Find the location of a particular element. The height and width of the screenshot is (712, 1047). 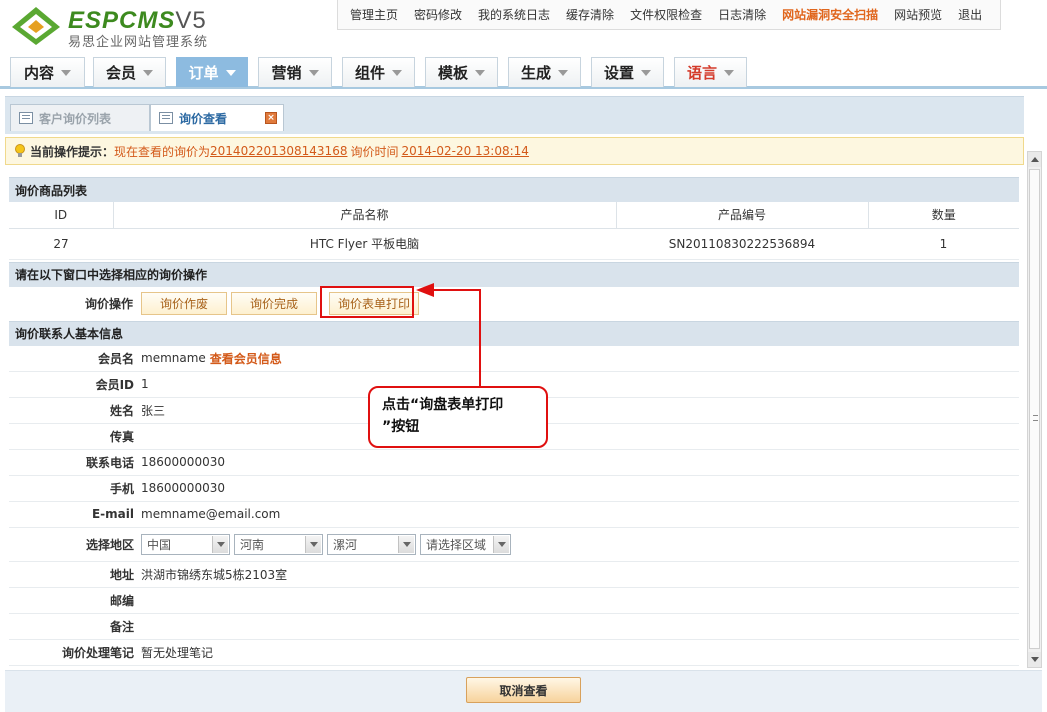

column-header: 产品名称 is located at coordinates (365, 215).